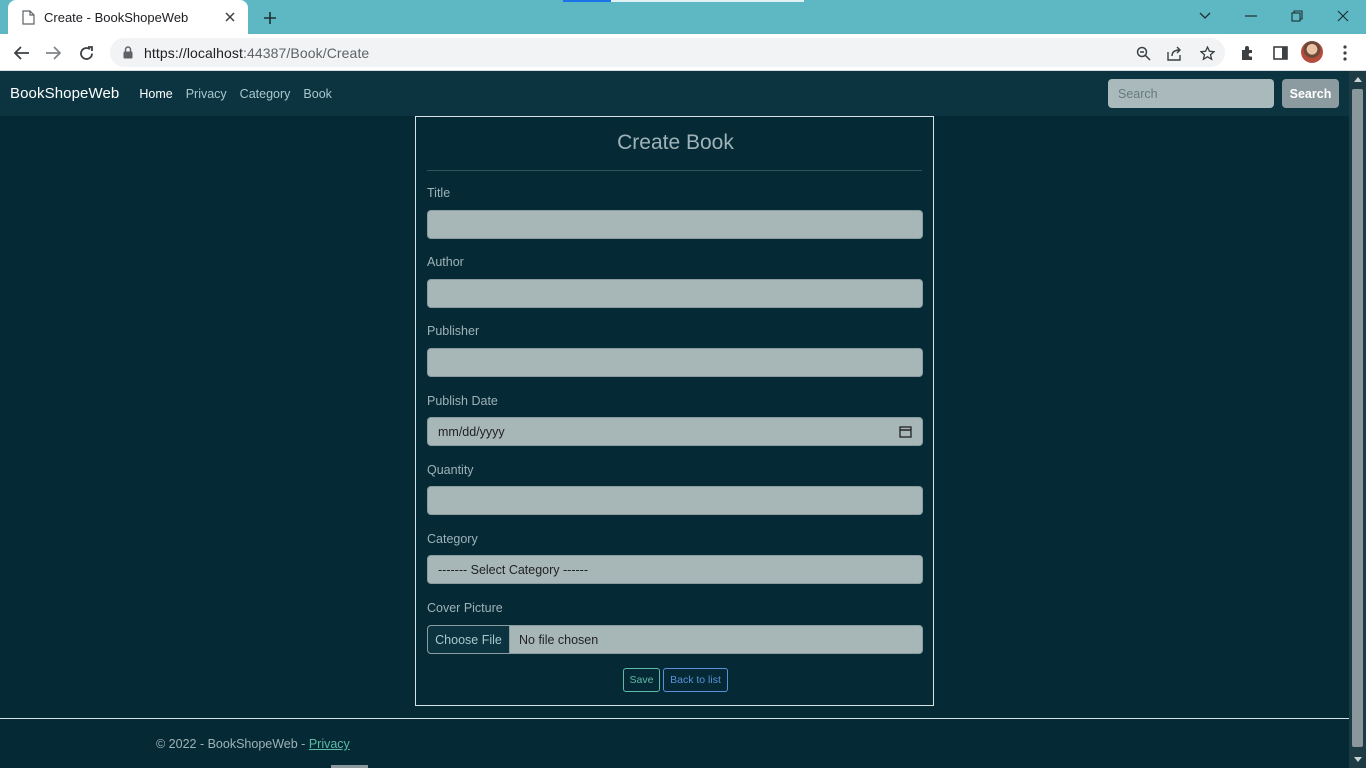 Image resolution: width=1366 pixels, height=768 pixels. Describe the element at coordinates (439, 193) in the screenshot. I see `title-label: Title` at that location.